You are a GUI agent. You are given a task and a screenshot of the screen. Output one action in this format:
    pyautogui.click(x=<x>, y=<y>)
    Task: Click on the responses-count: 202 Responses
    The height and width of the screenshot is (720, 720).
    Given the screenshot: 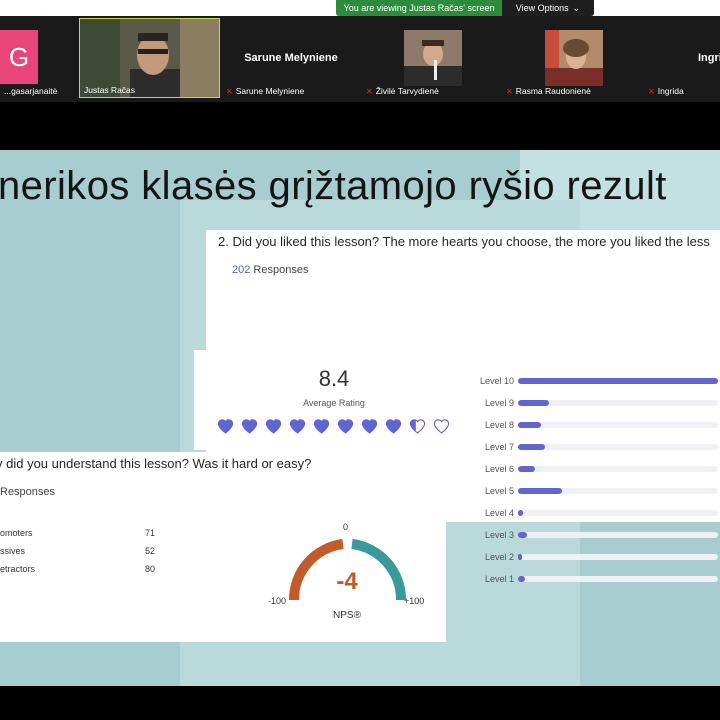 What is the action you would take?
    pyautogui.click(x=270, y=270)
    